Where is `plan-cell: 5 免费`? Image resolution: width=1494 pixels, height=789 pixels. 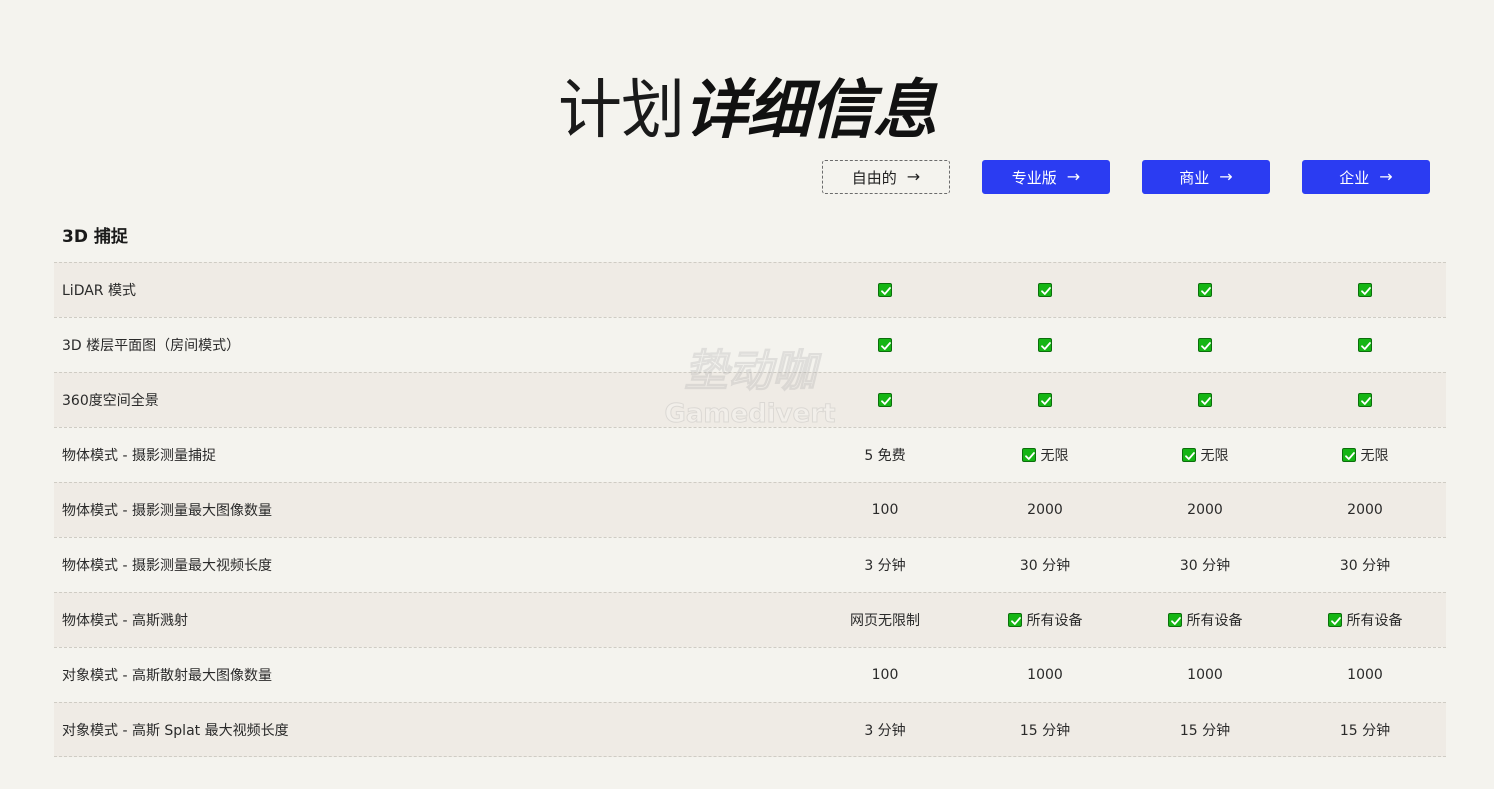 plan-cell: 5 免费 is located at coordinates (885, 455).